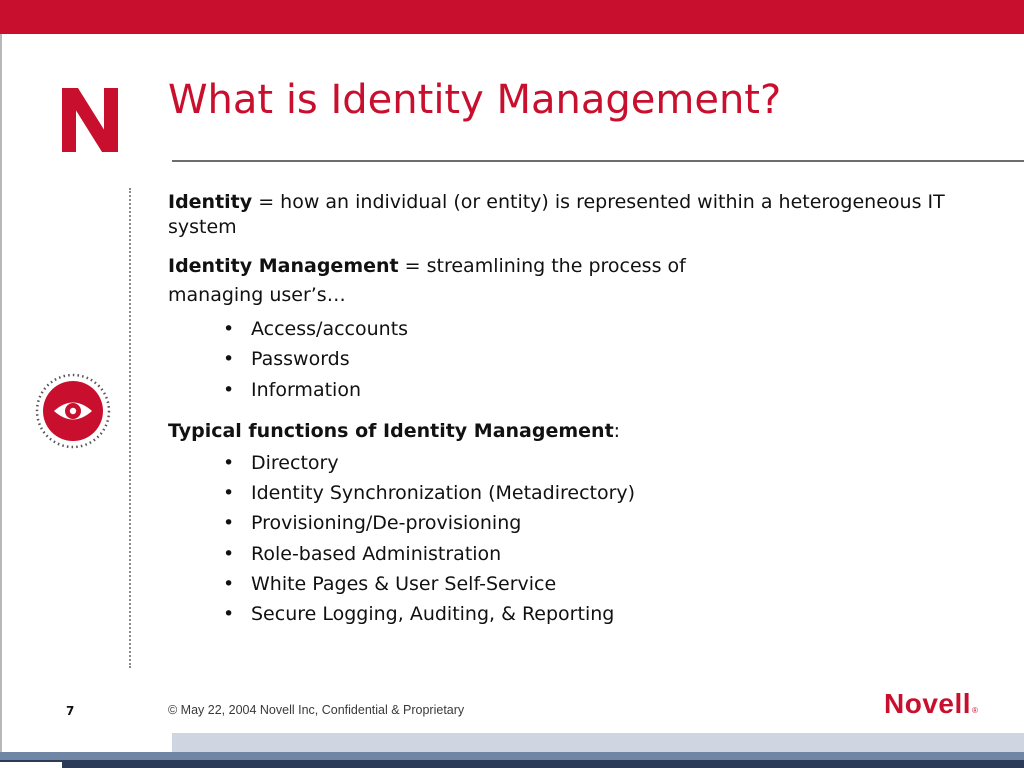  I want to click on list-item-text: White Pages & User Self-Service, so click(404, 584).